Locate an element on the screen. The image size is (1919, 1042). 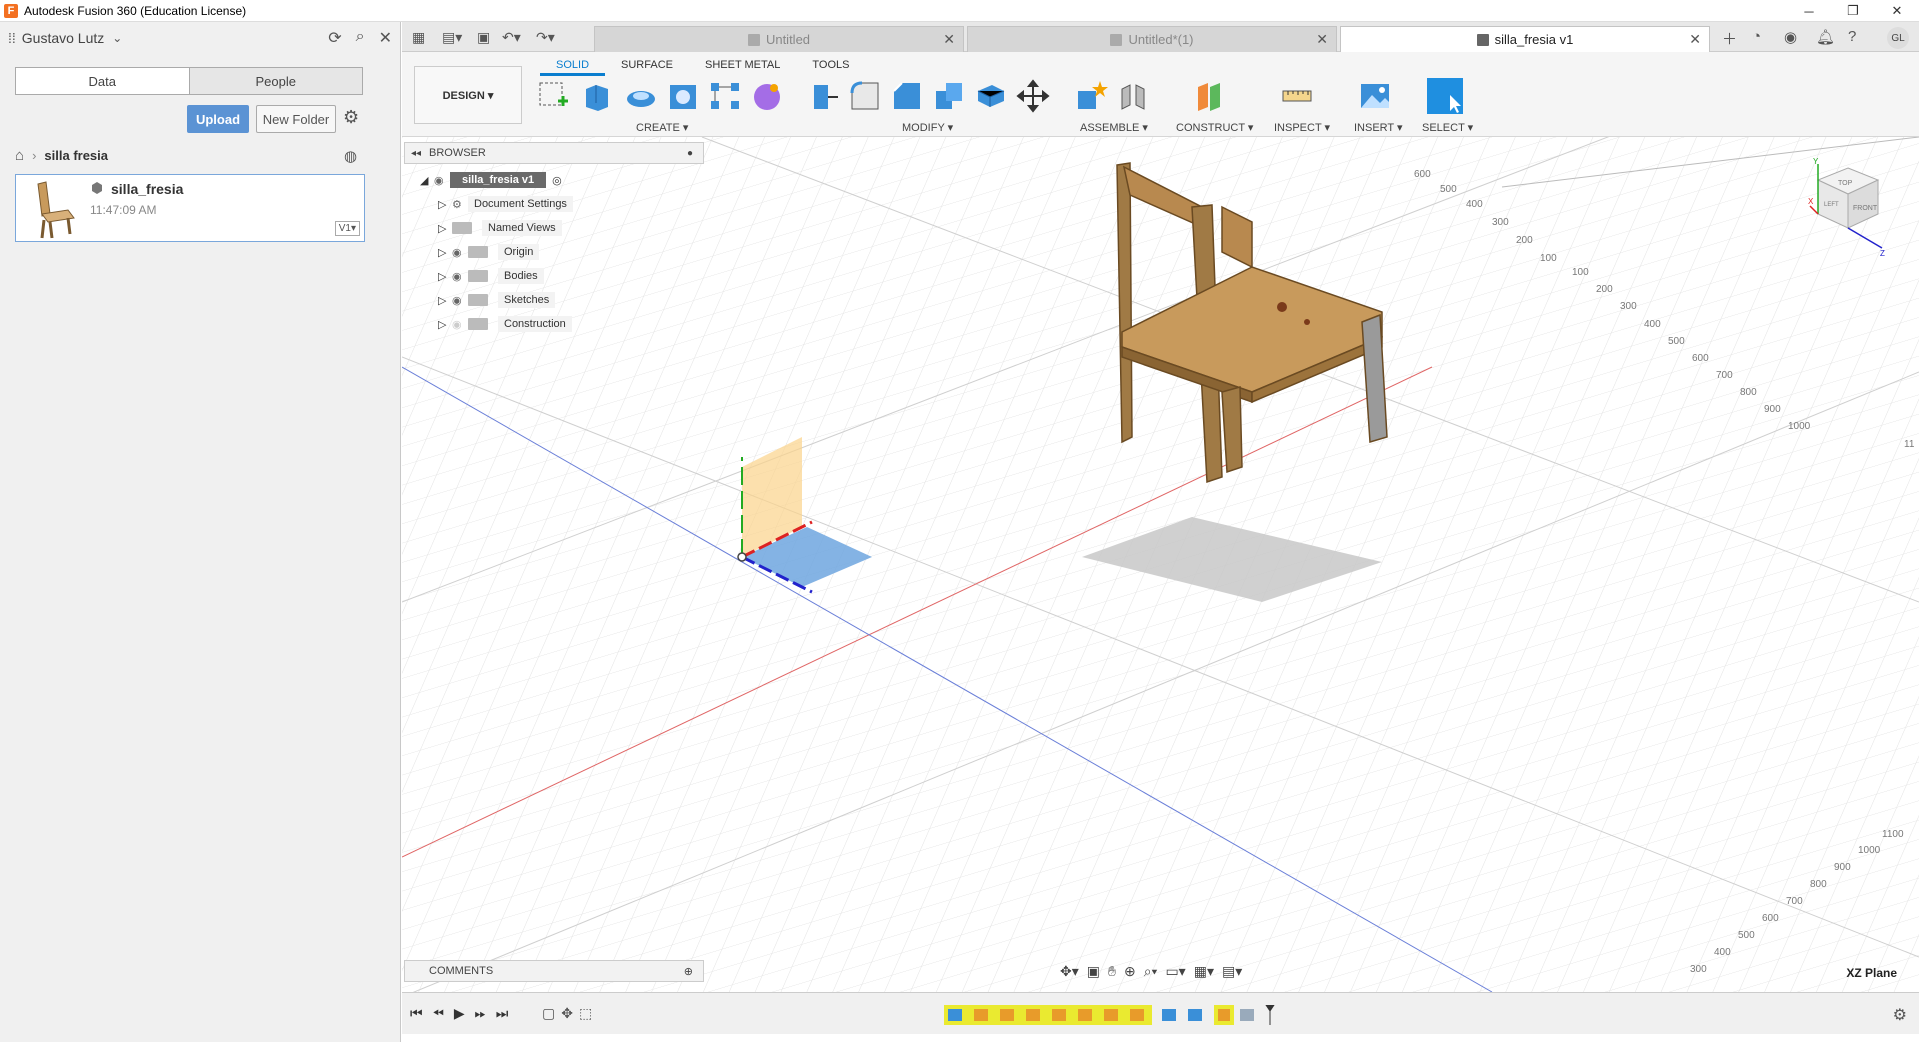
grid-menu-icon: ▦ is located at coordinates (418, 37).